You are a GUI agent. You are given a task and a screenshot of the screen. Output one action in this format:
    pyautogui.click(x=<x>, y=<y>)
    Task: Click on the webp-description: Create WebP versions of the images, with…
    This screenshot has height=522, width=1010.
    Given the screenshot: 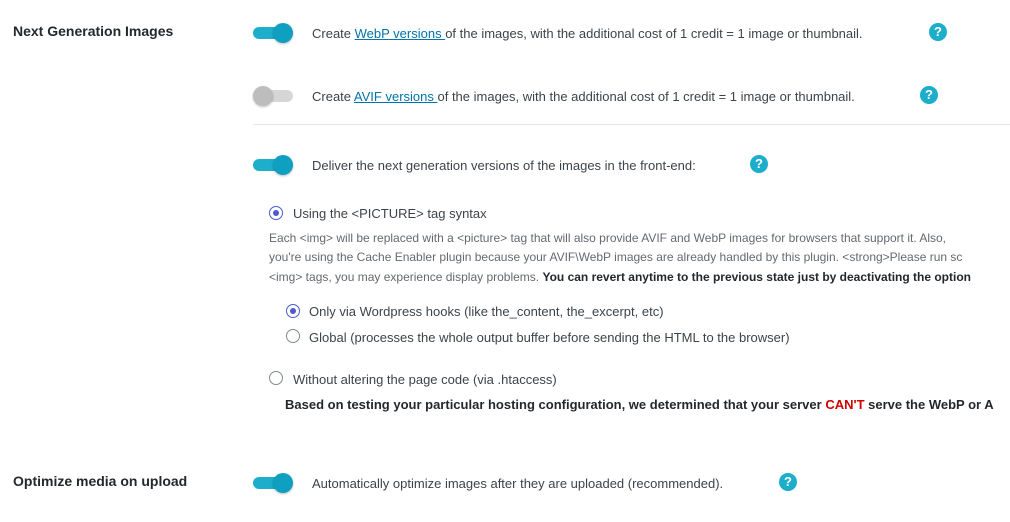 What is the action you would take?
    pyautogui.click(x=587, y=33)
    